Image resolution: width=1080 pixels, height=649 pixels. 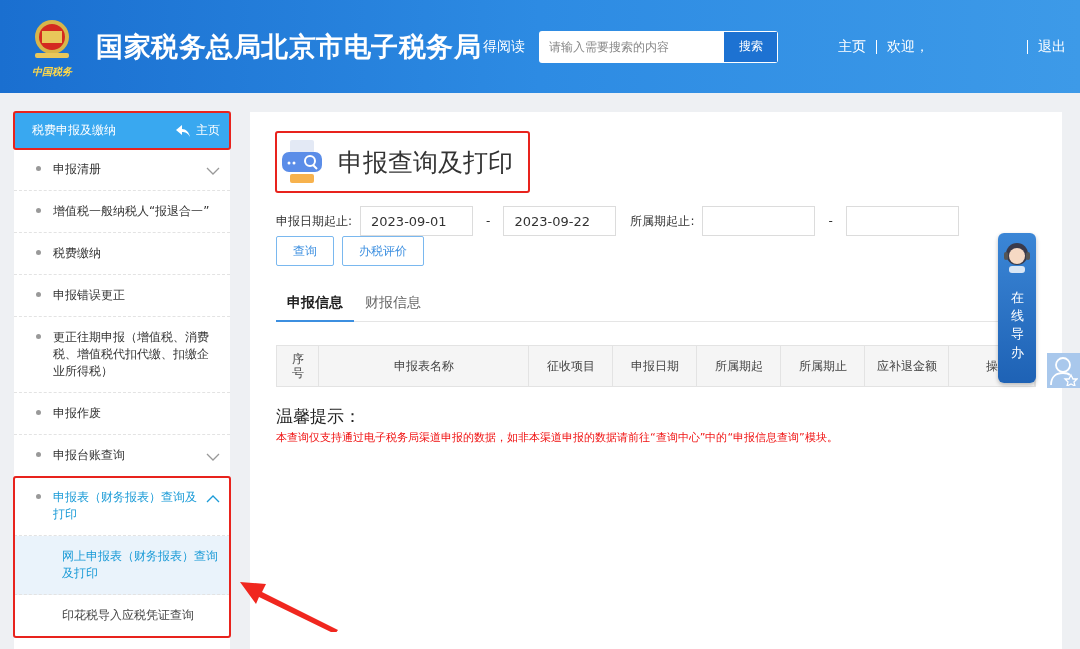 What do you see at coordinates (631, 46) in the screenshot?
I see `search-field: 请输入需要搜索的内容` at bounding box center [631, 46].